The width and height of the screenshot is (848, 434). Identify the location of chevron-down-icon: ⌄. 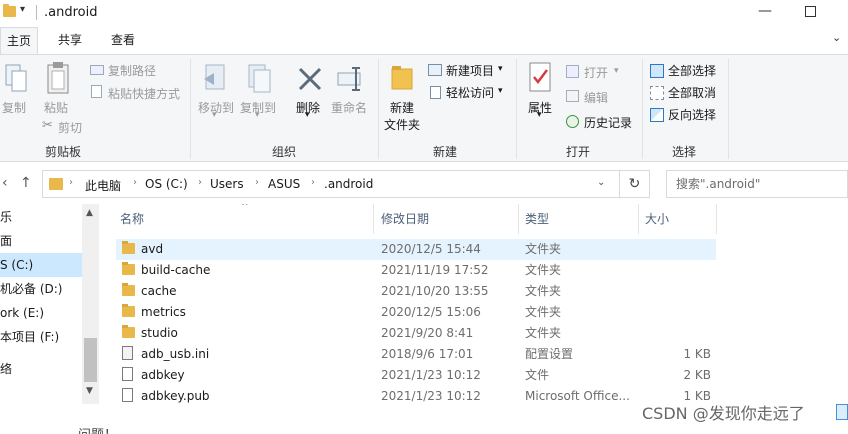
(601, 182).